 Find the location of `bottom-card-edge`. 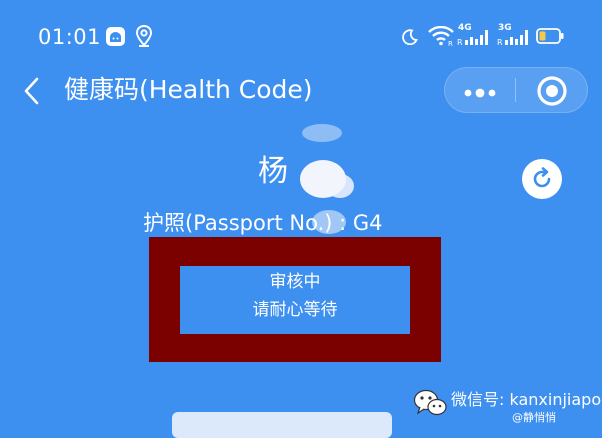

bottom-card-edge is located at coordinates (282, 425).